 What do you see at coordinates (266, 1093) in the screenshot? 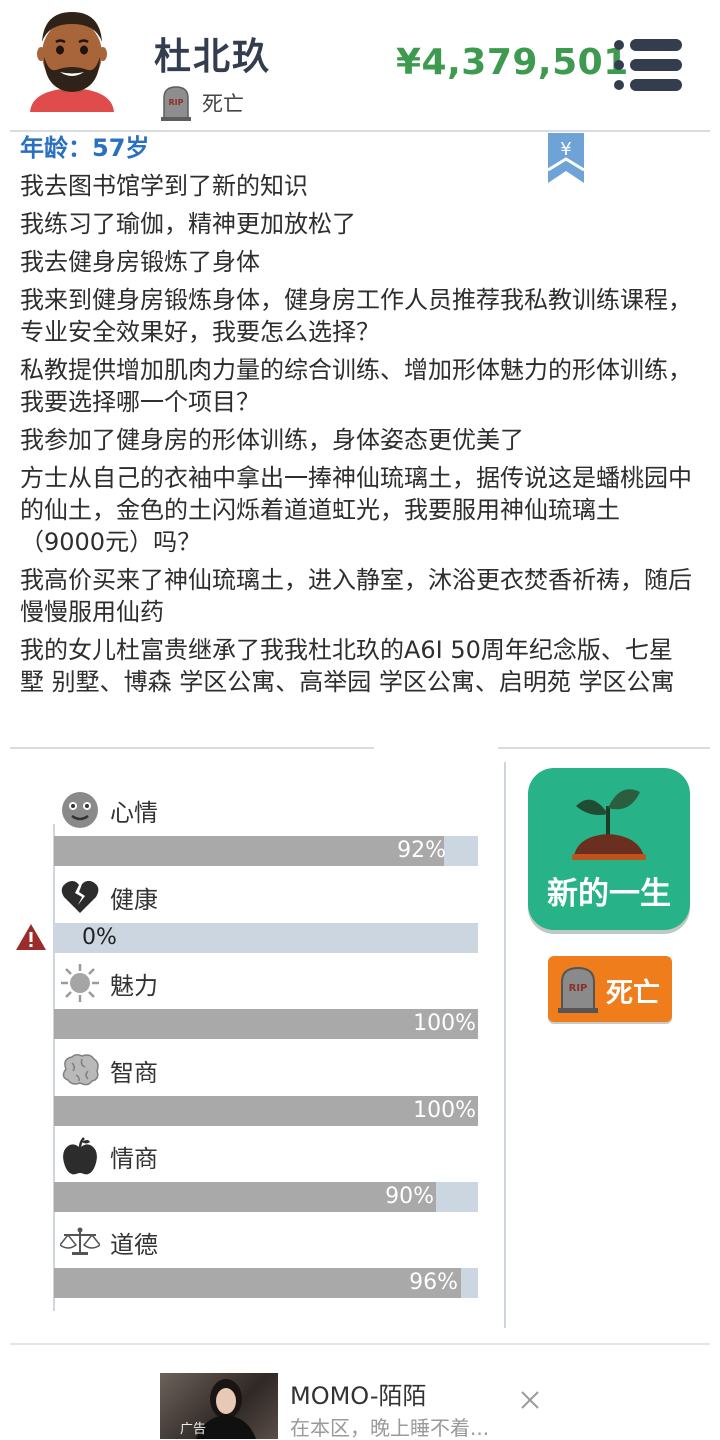
I see `stat-iq: 智商 100%` at bounding box center [266, 1093].